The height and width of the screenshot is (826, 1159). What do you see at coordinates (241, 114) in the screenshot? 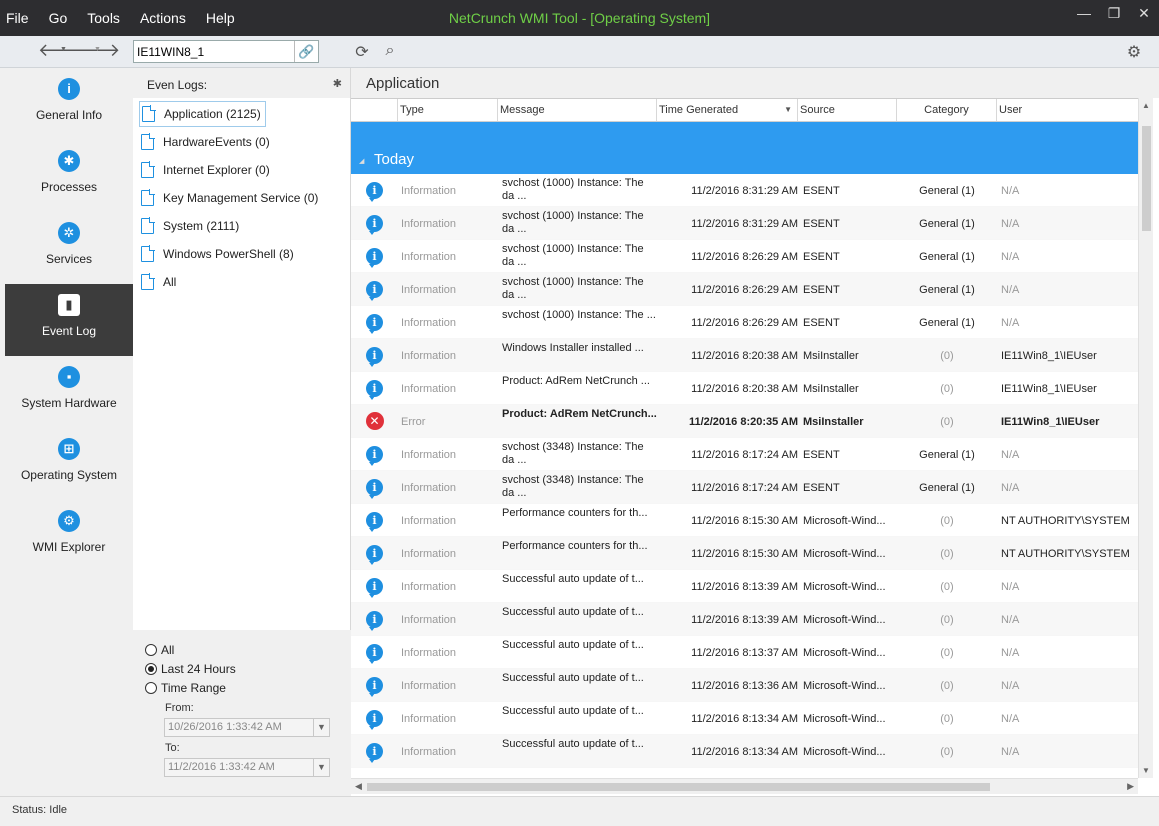
I see `log-item-application: Application (2125)` at bounding box center [241, 114].